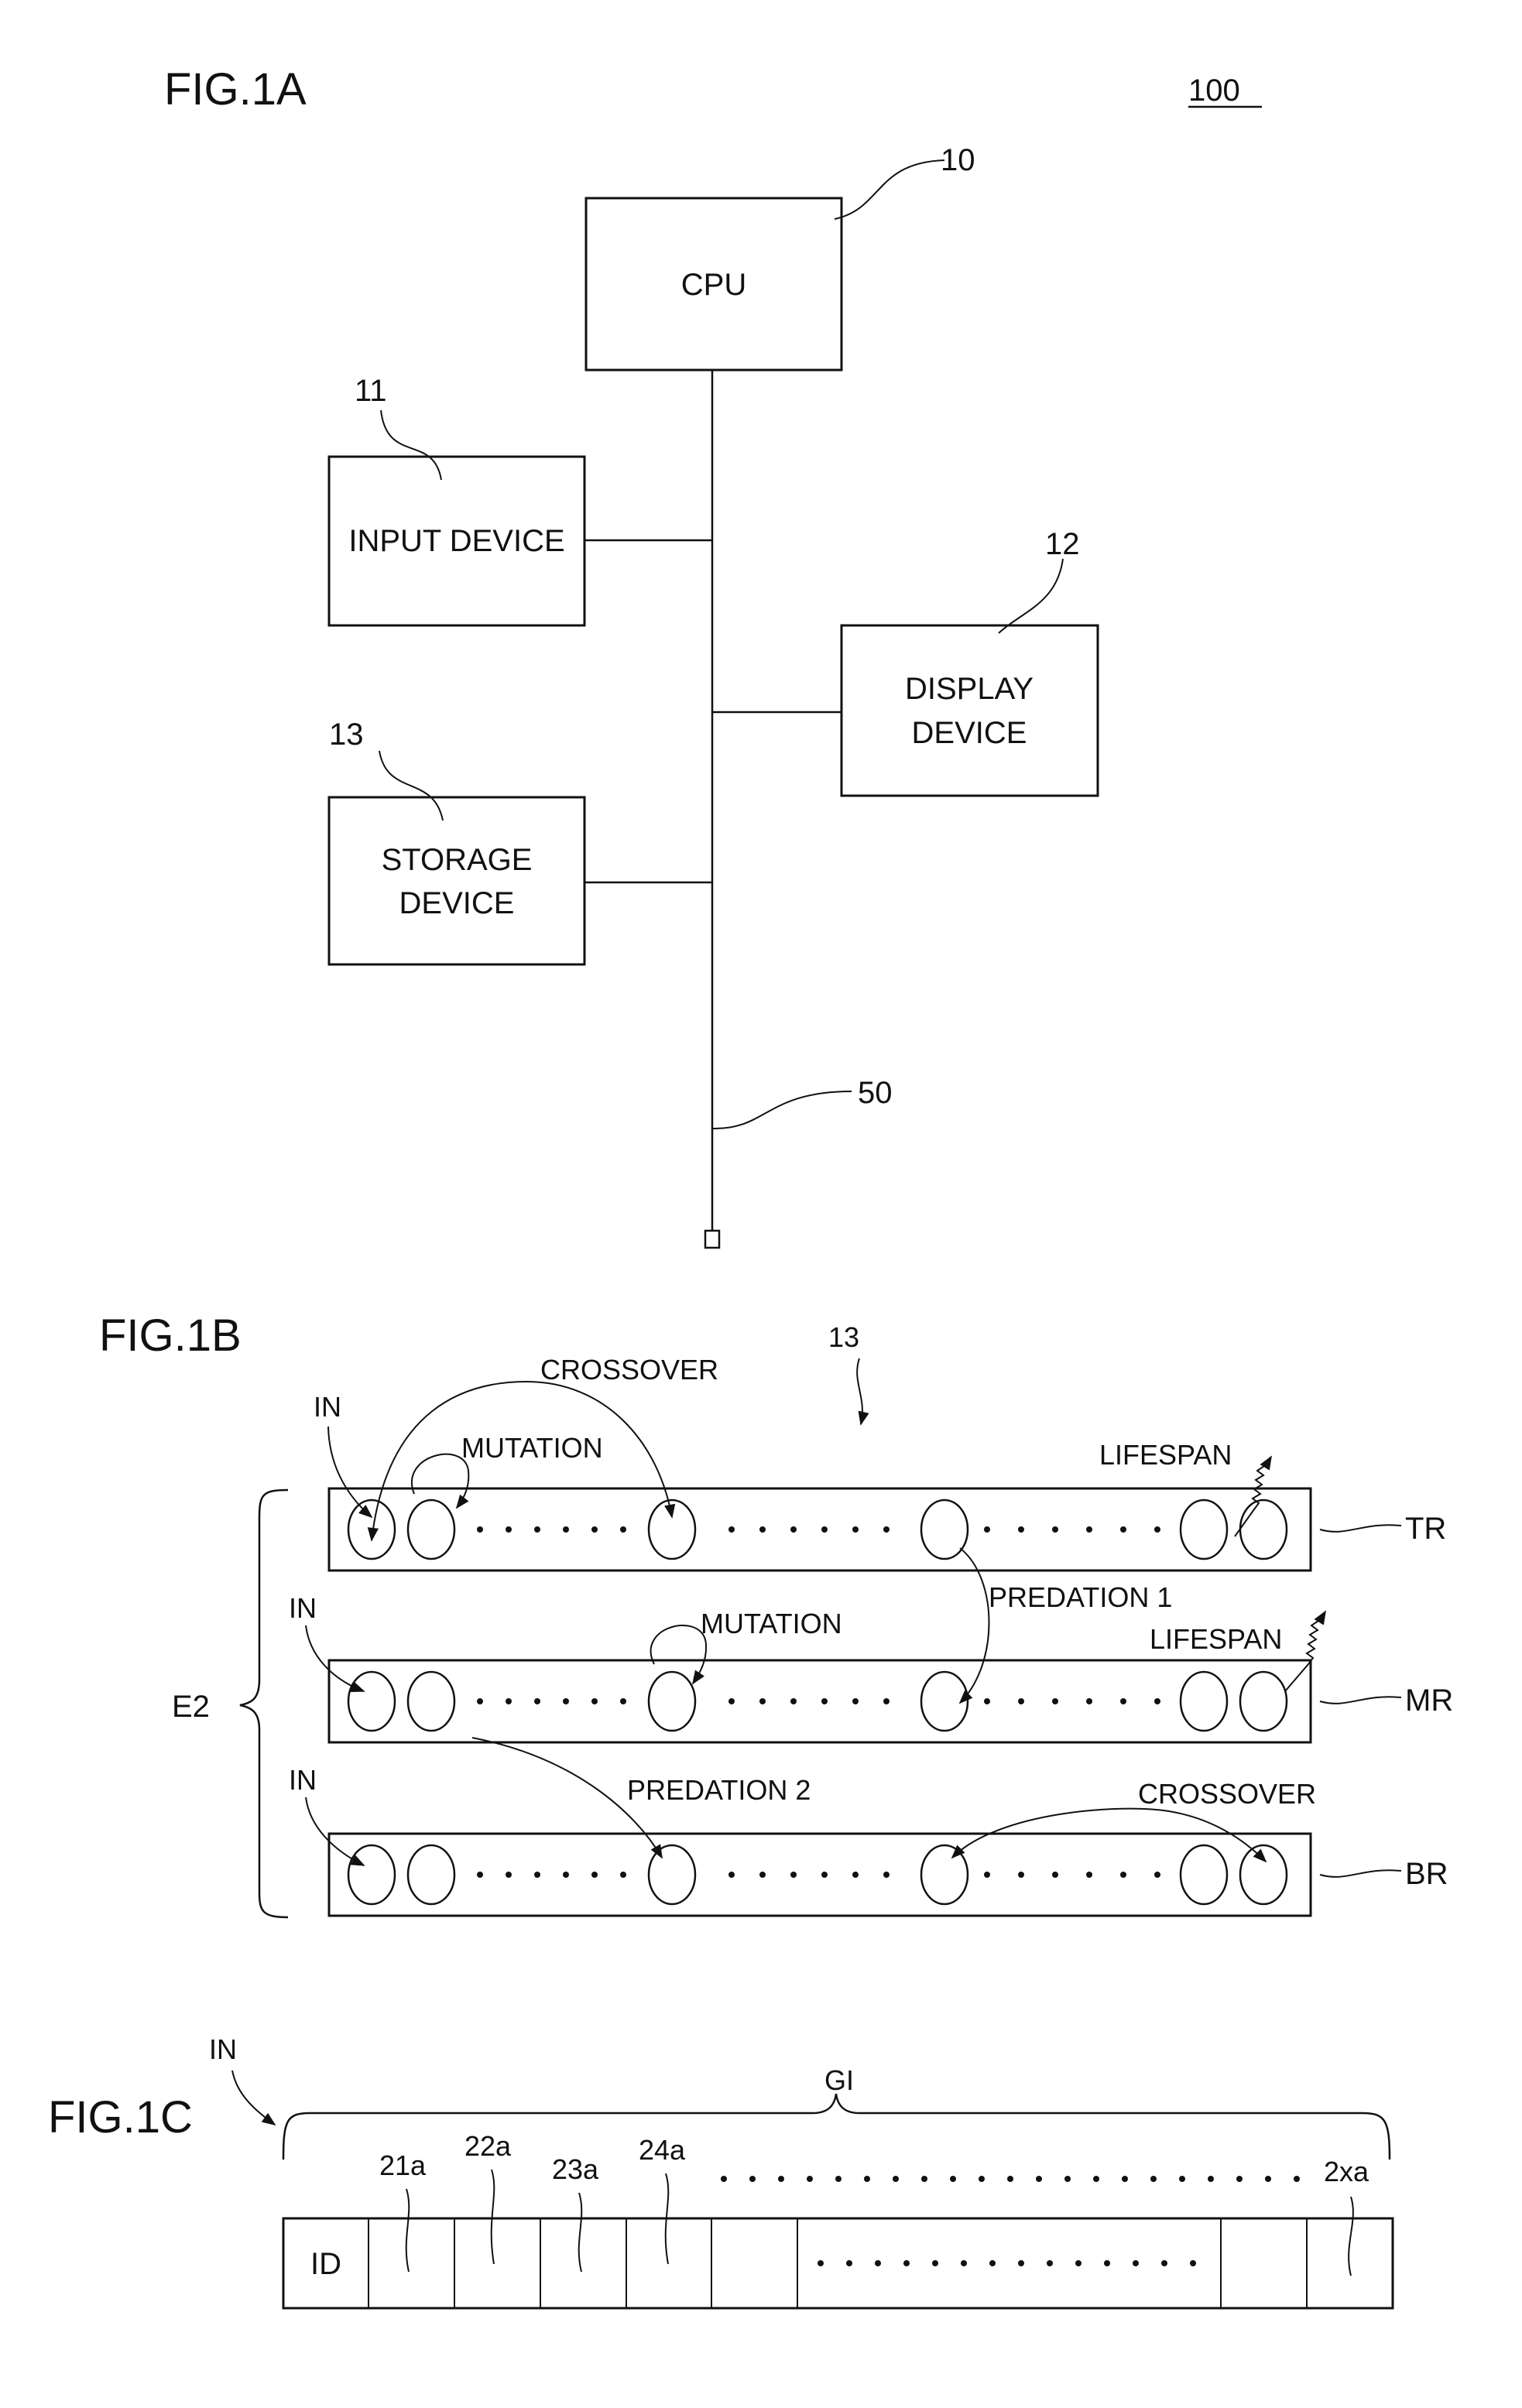  I want to click on e2-brace, so click(264, 1703).